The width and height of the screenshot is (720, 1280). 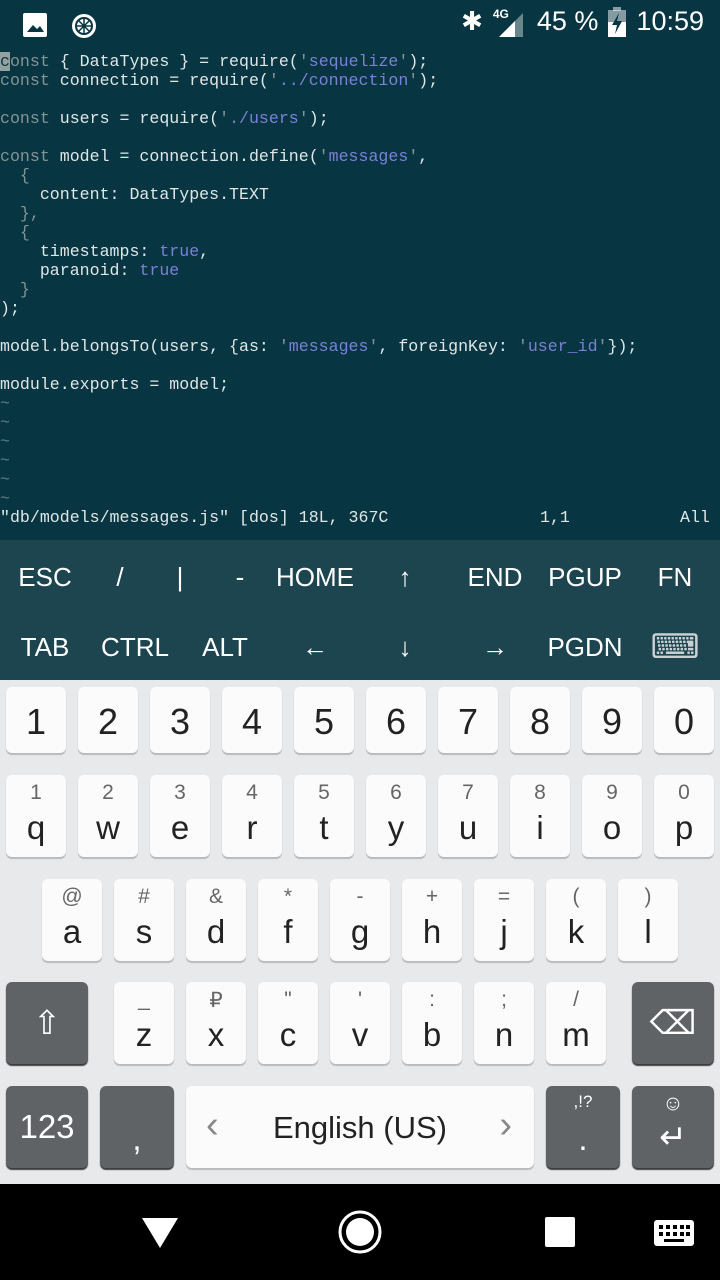 I want to click on key-f: * f, so click(x=288, y=920).